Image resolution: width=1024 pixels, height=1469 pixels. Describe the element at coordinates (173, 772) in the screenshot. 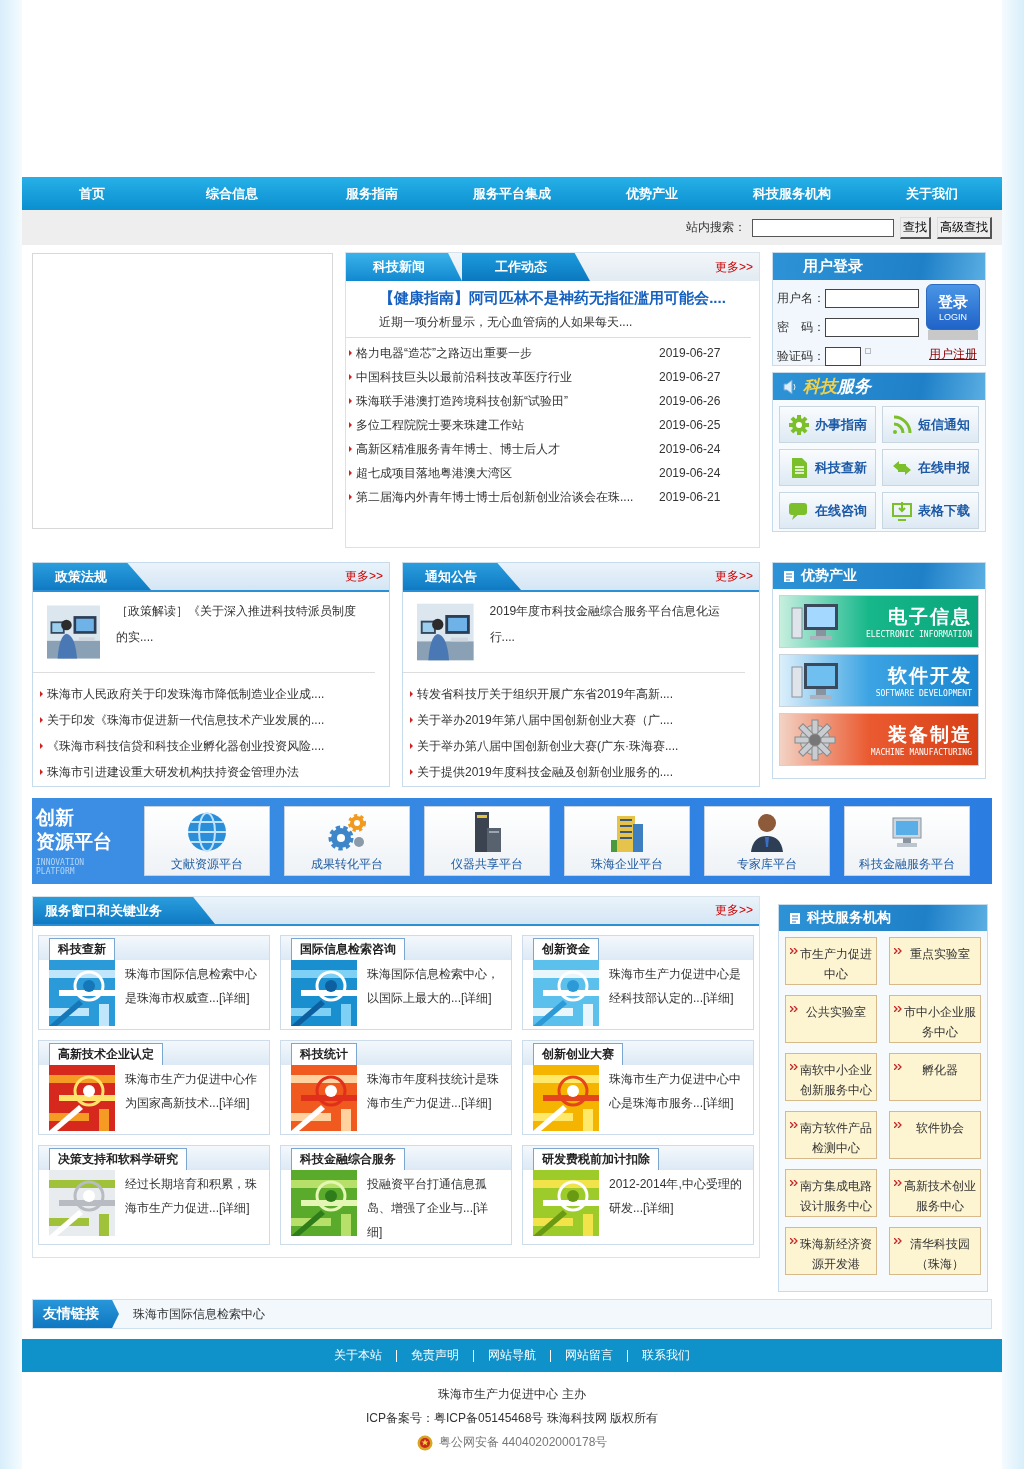

I see `news-link: 珠海市引进建设重大研发机构扶持资金管理办法` at that location.